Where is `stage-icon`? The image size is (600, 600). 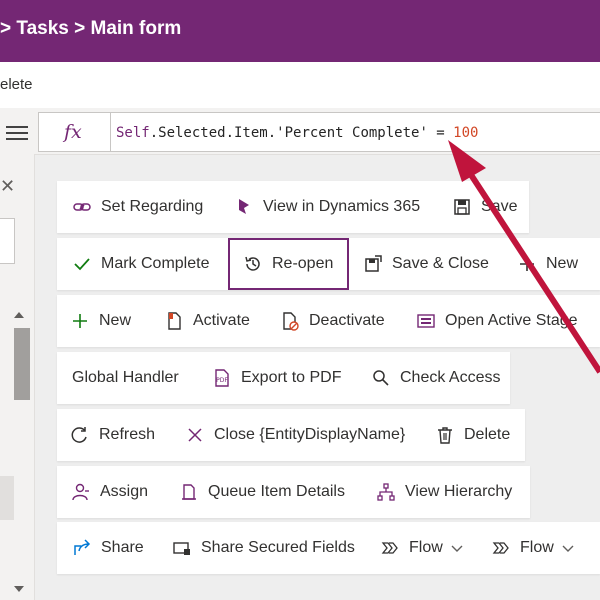
stage-icon is located at coordinates (426, 321).